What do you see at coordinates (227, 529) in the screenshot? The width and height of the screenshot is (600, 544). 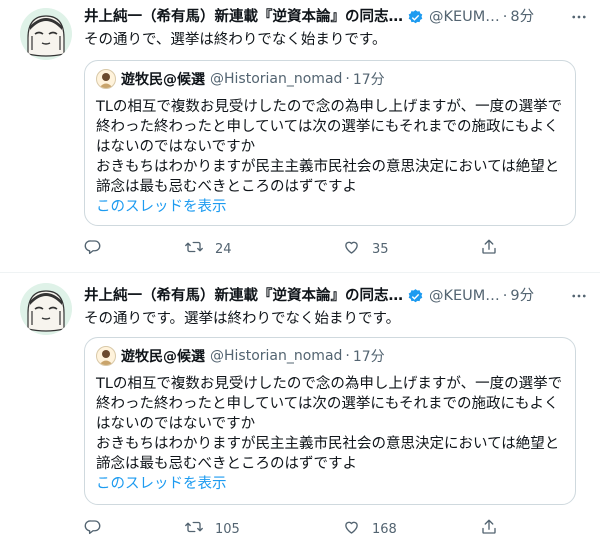 I see `retweet-count: 105` at bounding box center [227, 529].